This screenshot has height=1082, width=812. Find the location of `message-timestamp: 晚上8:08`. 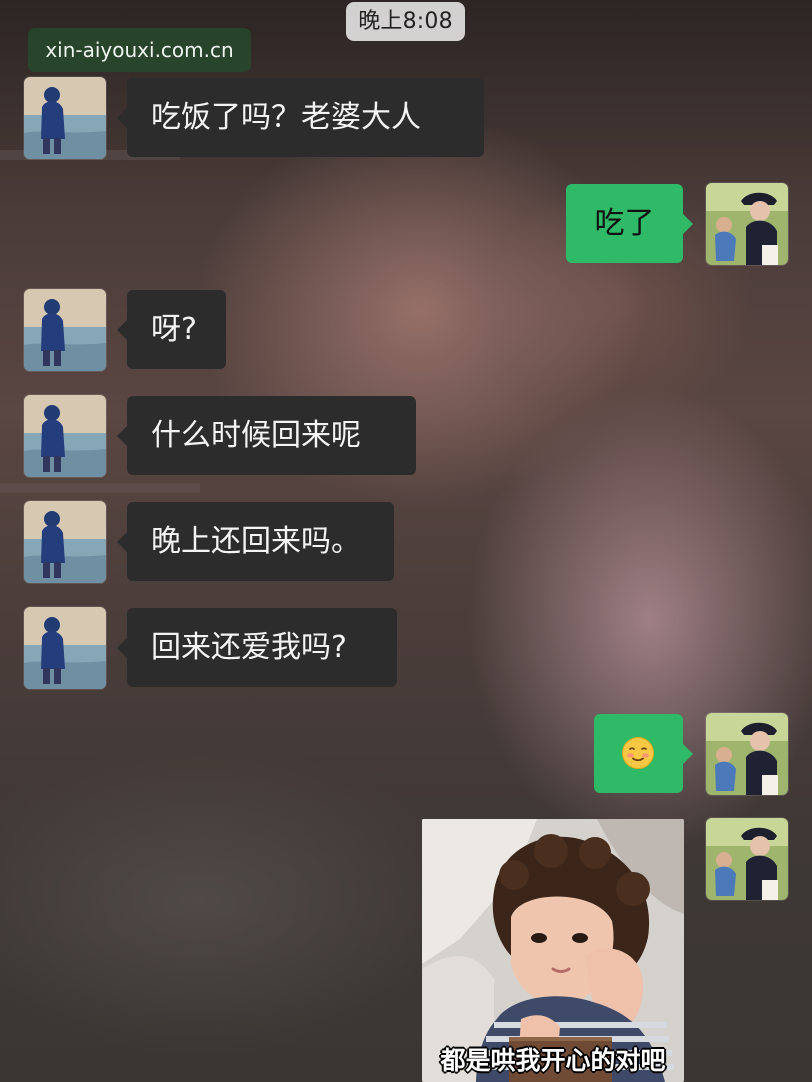

message-timestamp: 晚上8:08 is located at coordinates (405, 21).